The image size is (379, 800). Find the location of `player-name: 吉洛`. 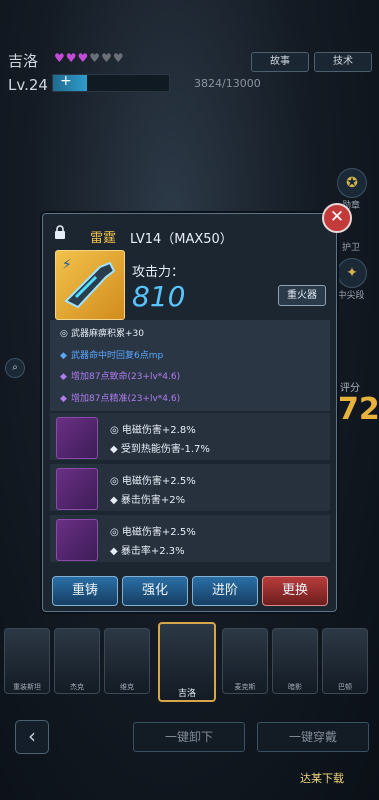

player-name: 吉洛 is located at coordinates (23, 61).